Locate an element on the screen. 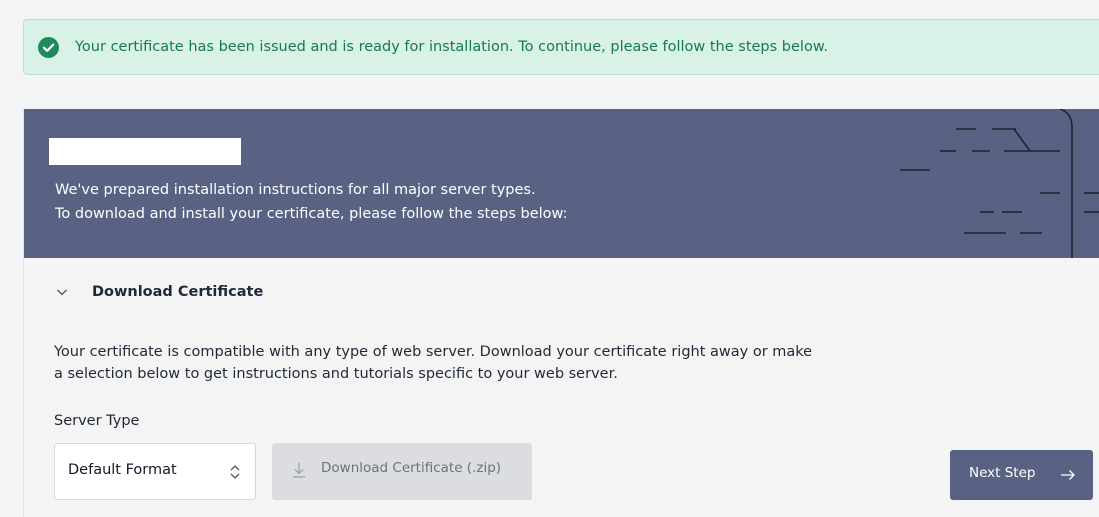 Image resolution: width=1099 pixels, height=517 pixels. server-type-select: Default Format is located at coordinates (155, 471).